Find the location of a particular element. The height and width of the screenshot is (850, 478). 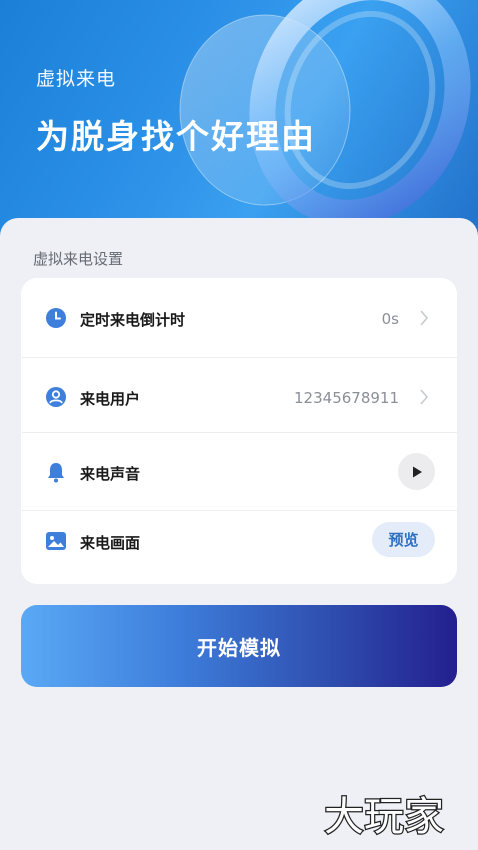

ringtone-label: 来电声音 is located at coordinates (110, 474).